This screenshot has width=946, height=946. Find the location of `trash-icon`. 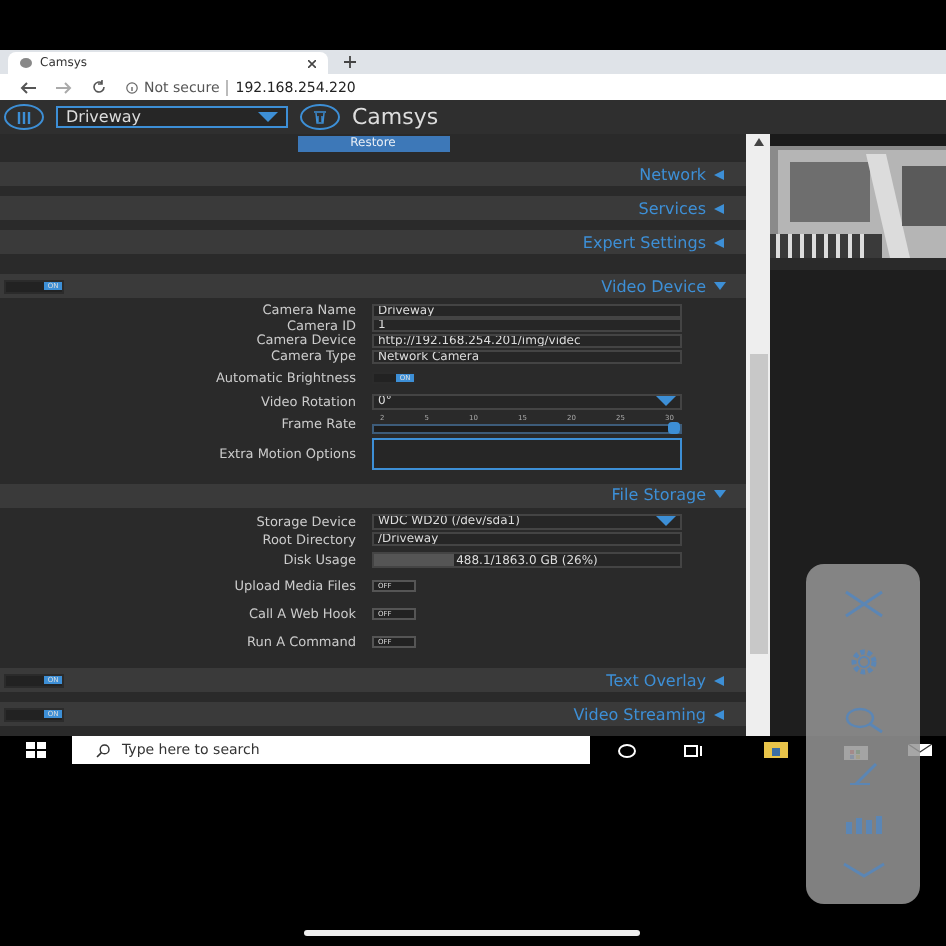

trash-icon is located at coordinates (320, 117).